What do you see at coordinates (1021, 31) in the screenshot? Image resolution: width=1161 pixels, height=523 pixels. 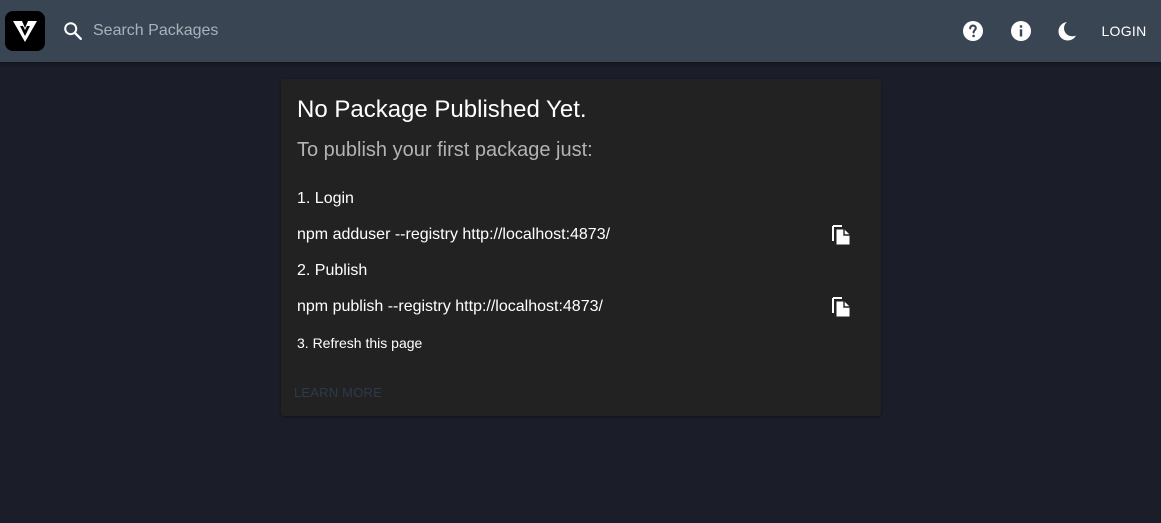 I see `info-icon` at bounding box center [1021, 31].